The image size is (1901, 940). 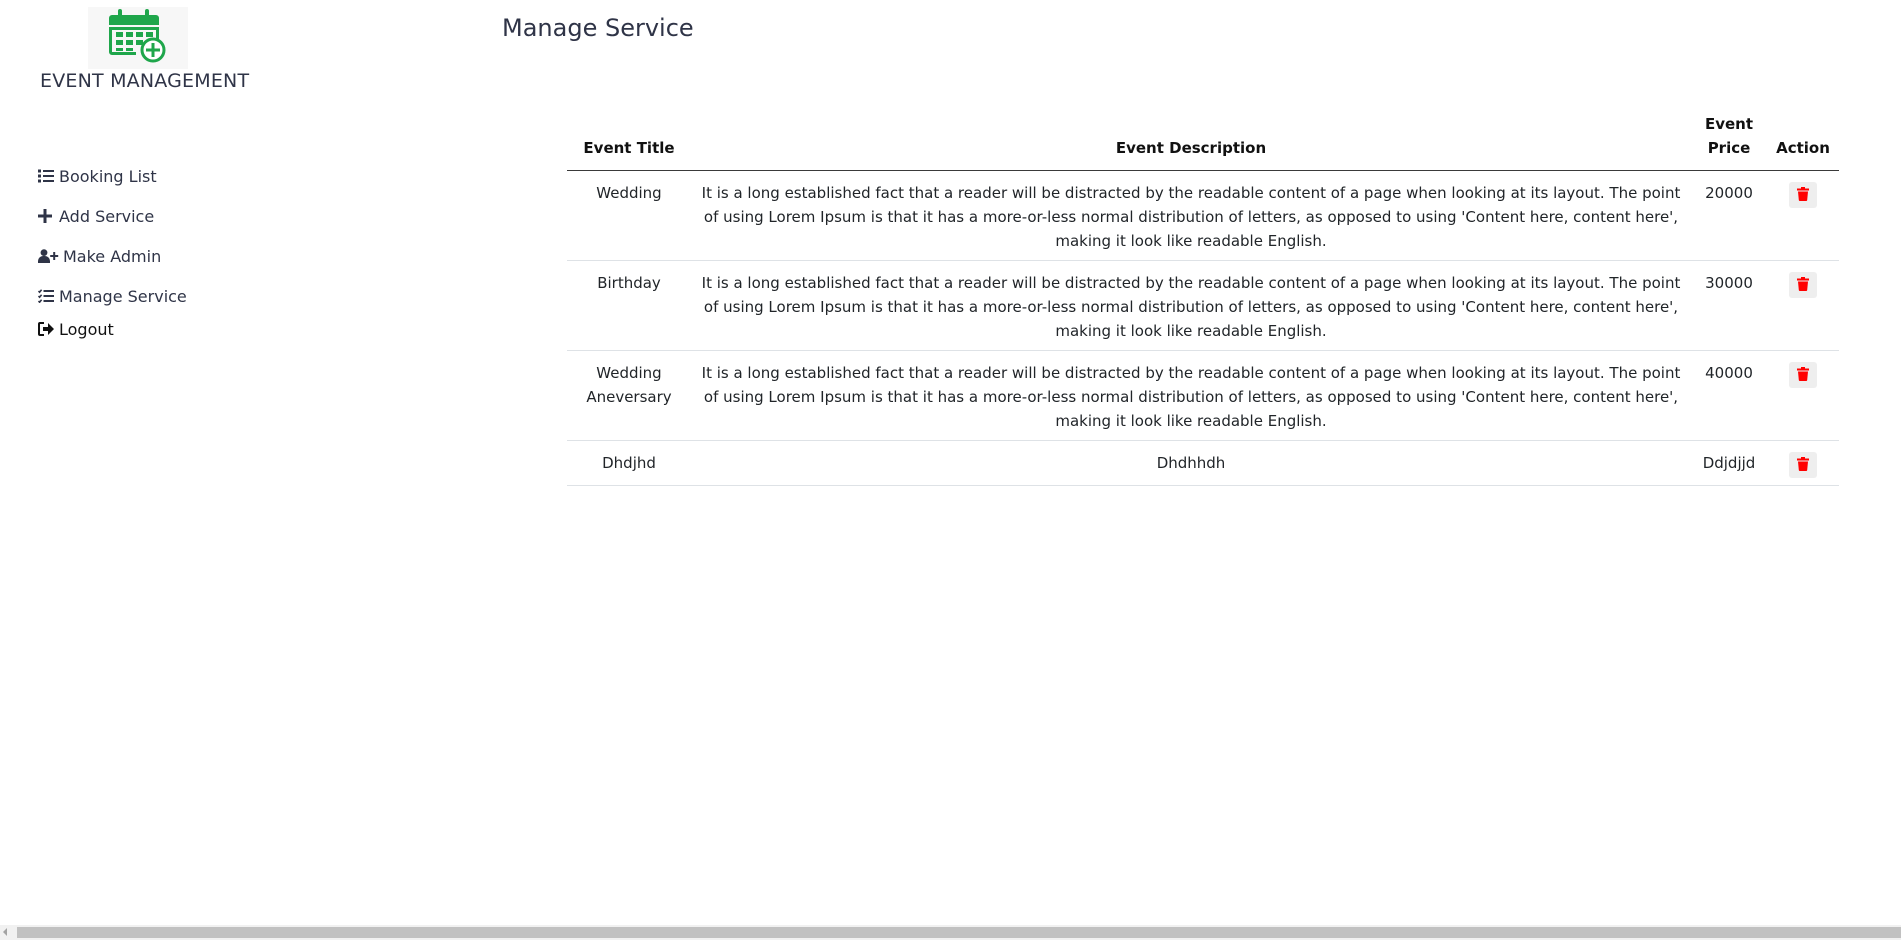 I want to click on scrollbar-thumb, so click(x=959, y=932).